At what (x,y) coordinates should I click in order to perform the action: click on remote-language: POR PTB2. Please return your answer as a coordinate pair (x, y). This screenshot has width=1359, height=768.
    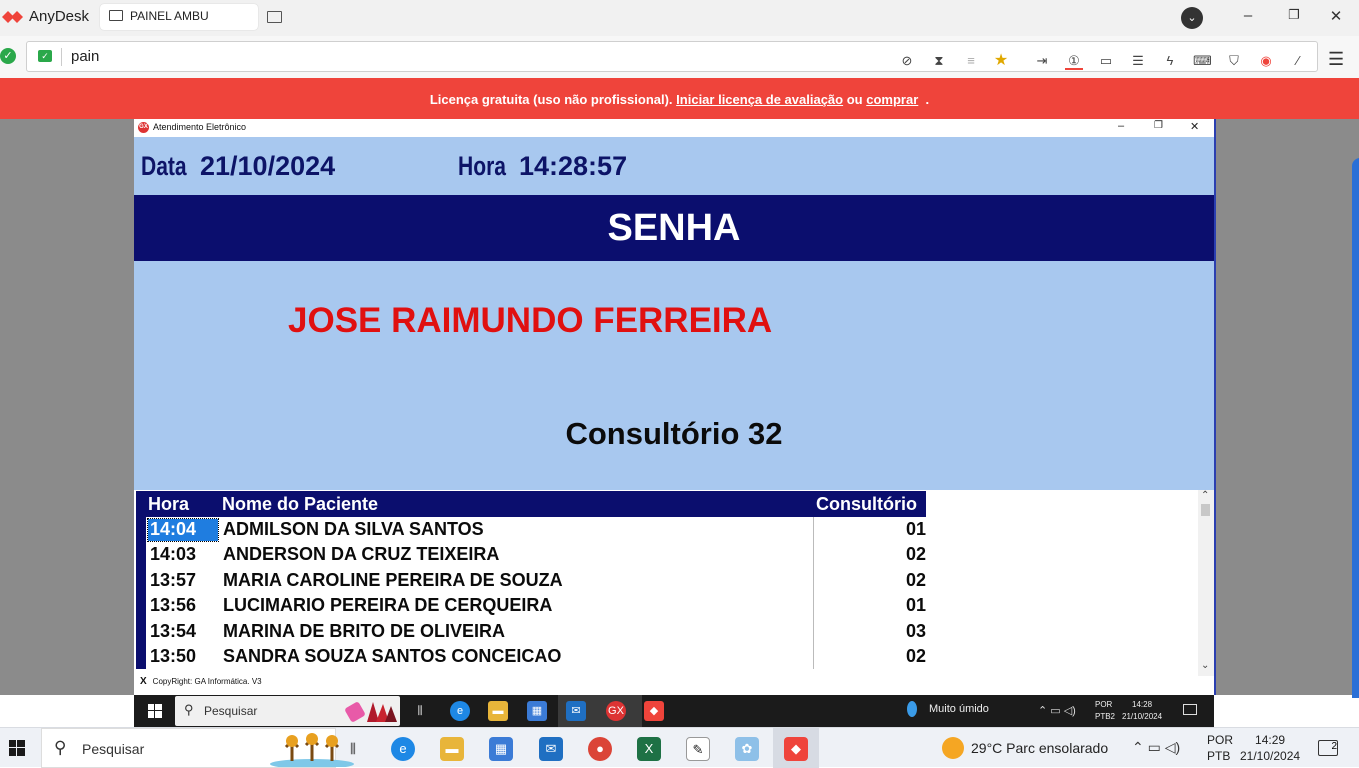
    Looking at the image, I should click on (1105, 711).